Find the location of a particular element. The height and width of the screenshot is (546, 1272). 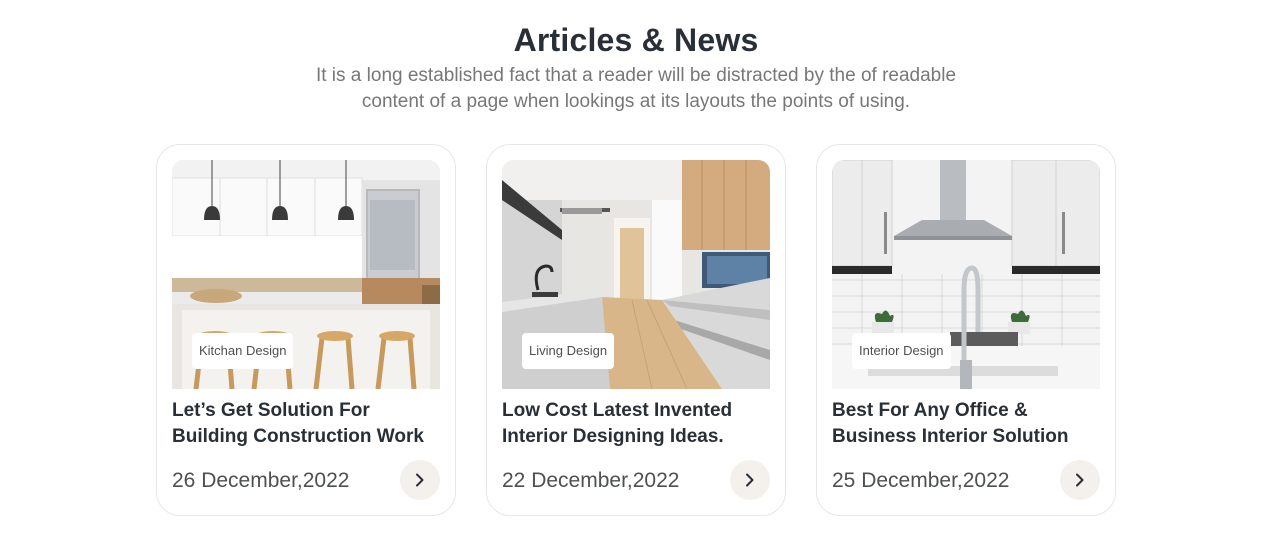

article-image-kitchen: Kitchan Design is located at coordinates (306, 274).